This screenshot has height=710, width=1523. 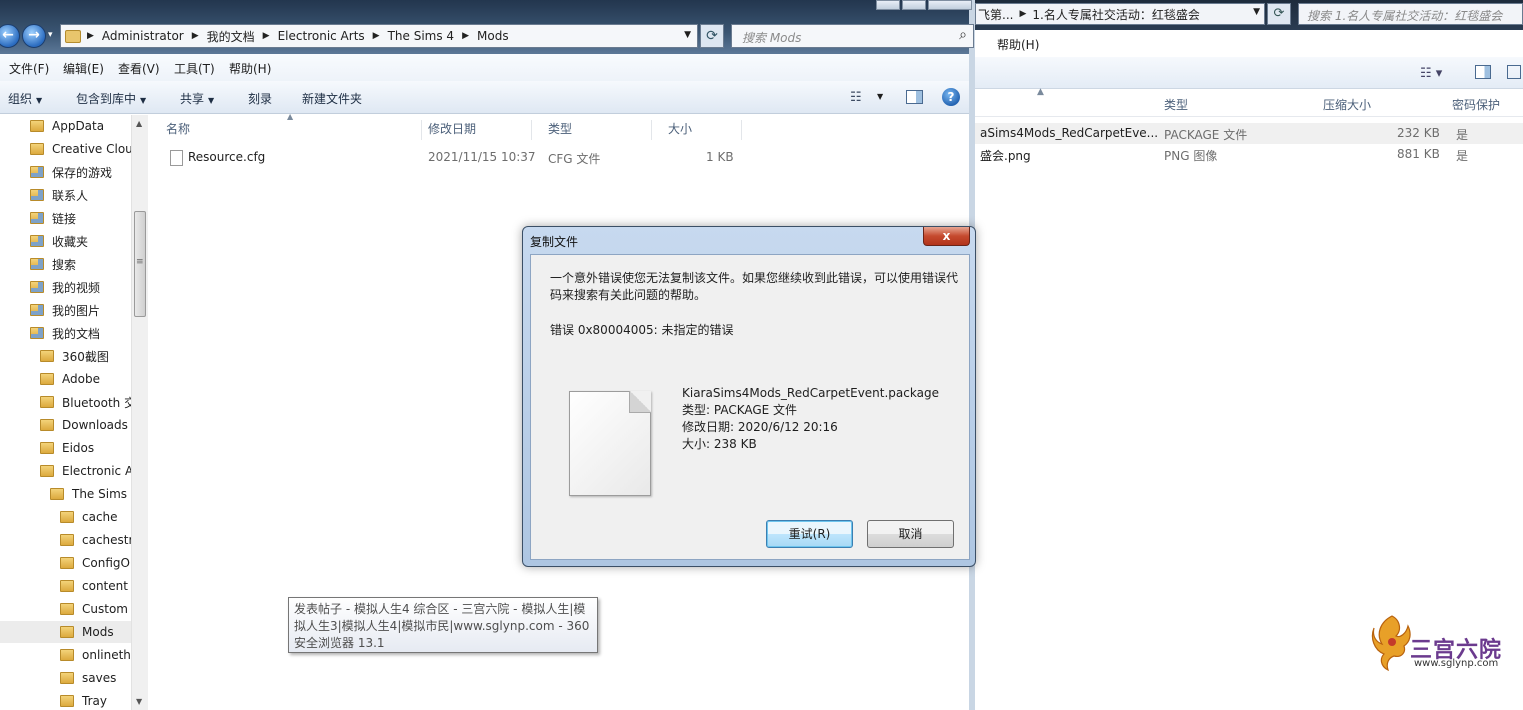 What do you see at coordinates (697, 130) in the screenshot?
I see `column-size: 大小` at bounding box center [697, 130].